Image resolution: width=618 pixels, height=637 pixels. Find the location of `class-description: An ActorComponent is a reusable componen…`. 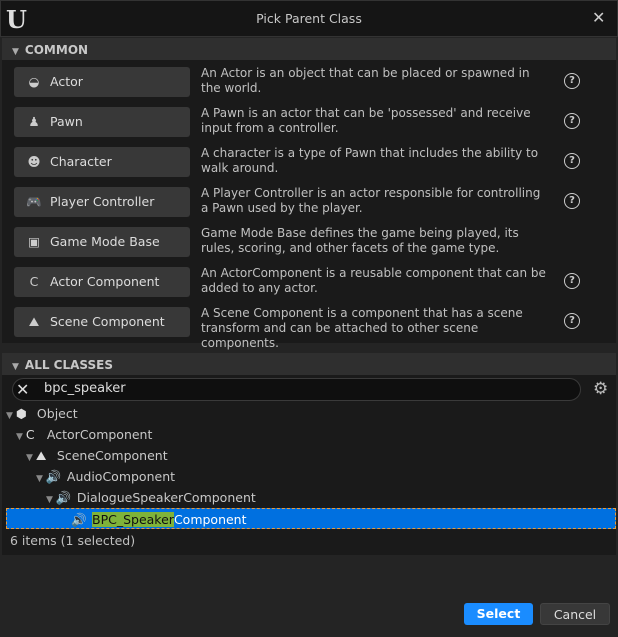

class-description: An ActorComponent is a reusable componen… is located at coordinates (373, 280).